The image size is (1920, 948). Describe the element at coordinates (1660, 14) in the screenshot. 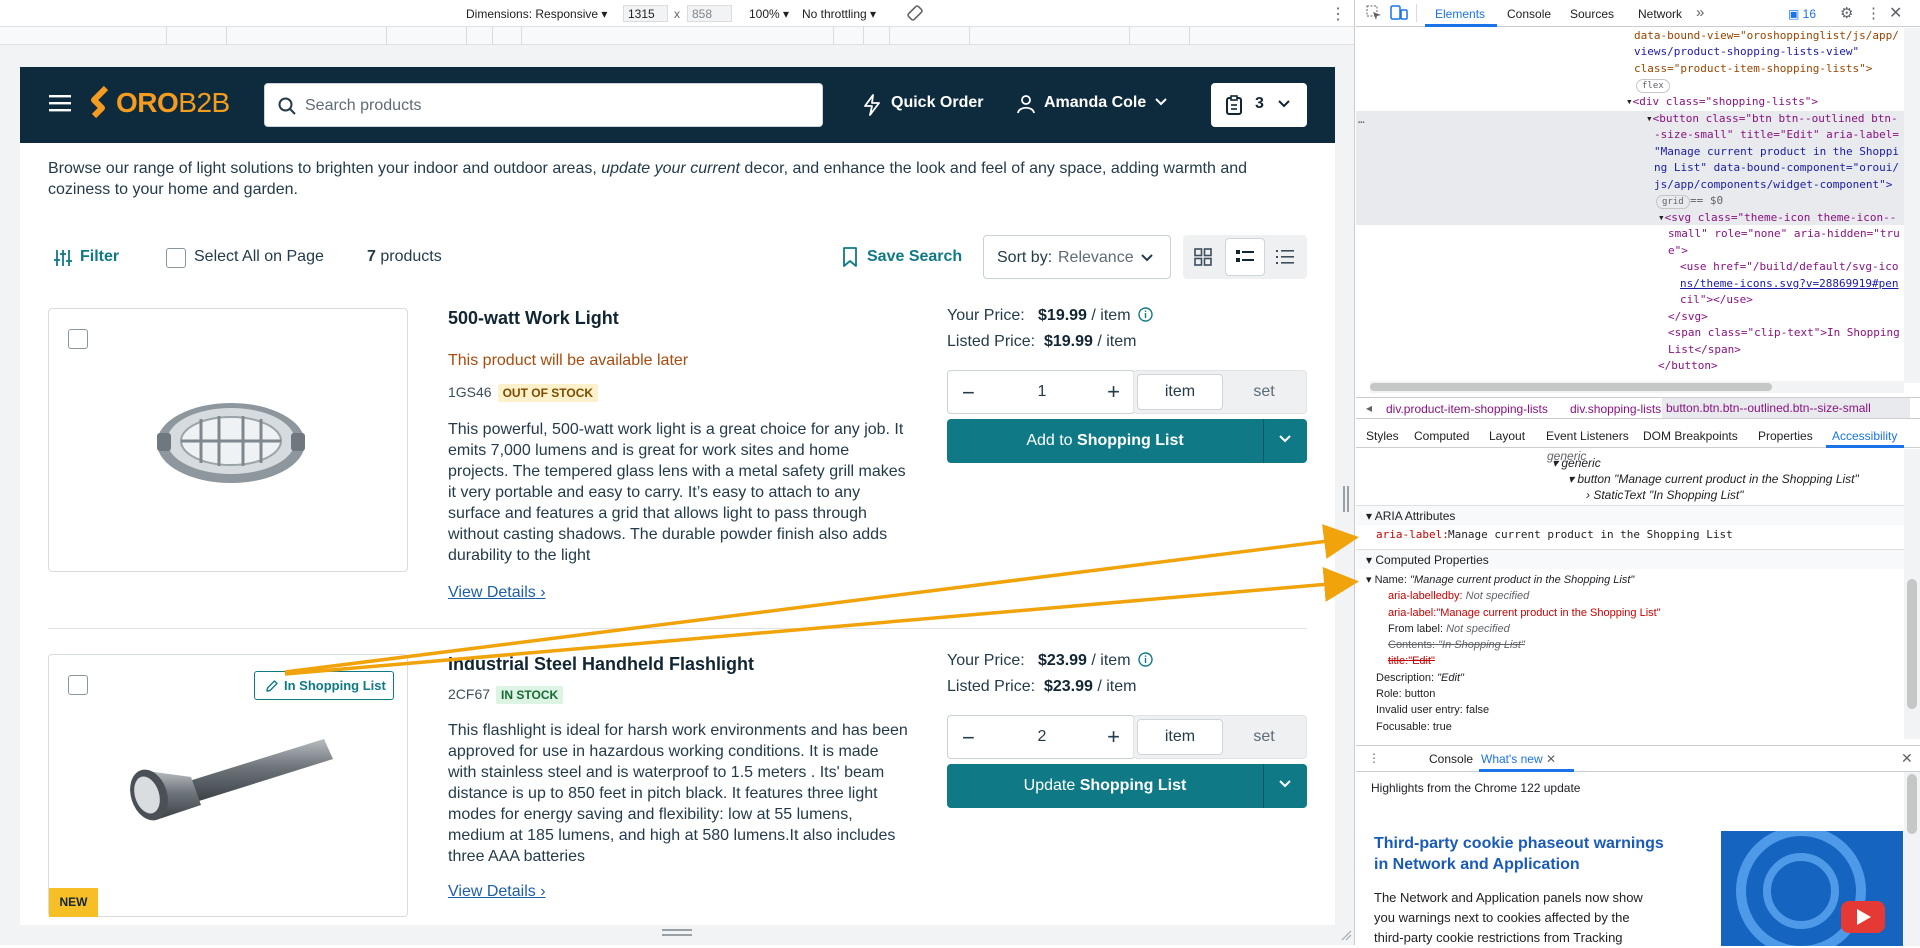

I see `tab-network: Network` at that location.